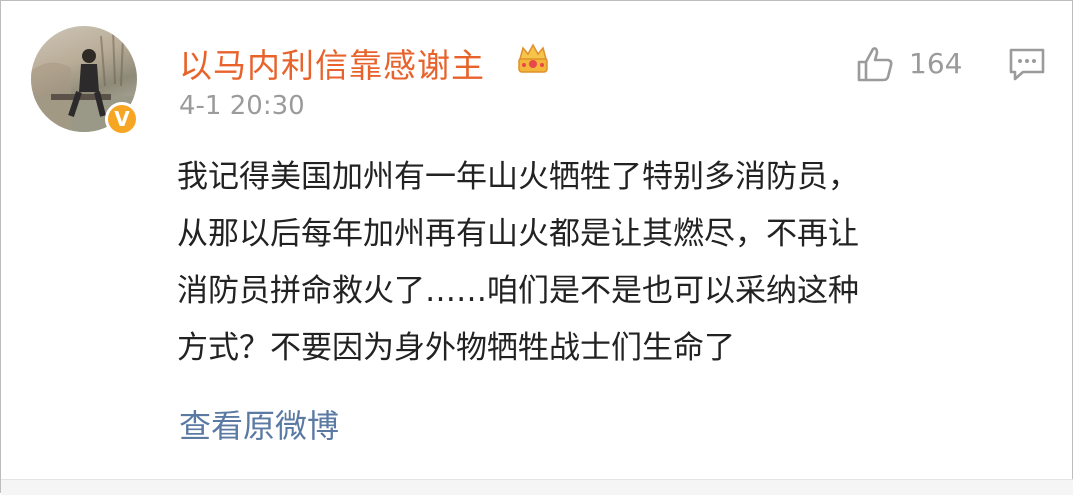 Image resolution: width=1073 pixels, height=495 pixels. I want to click on verified-v-icon: V, so click(122, 119).